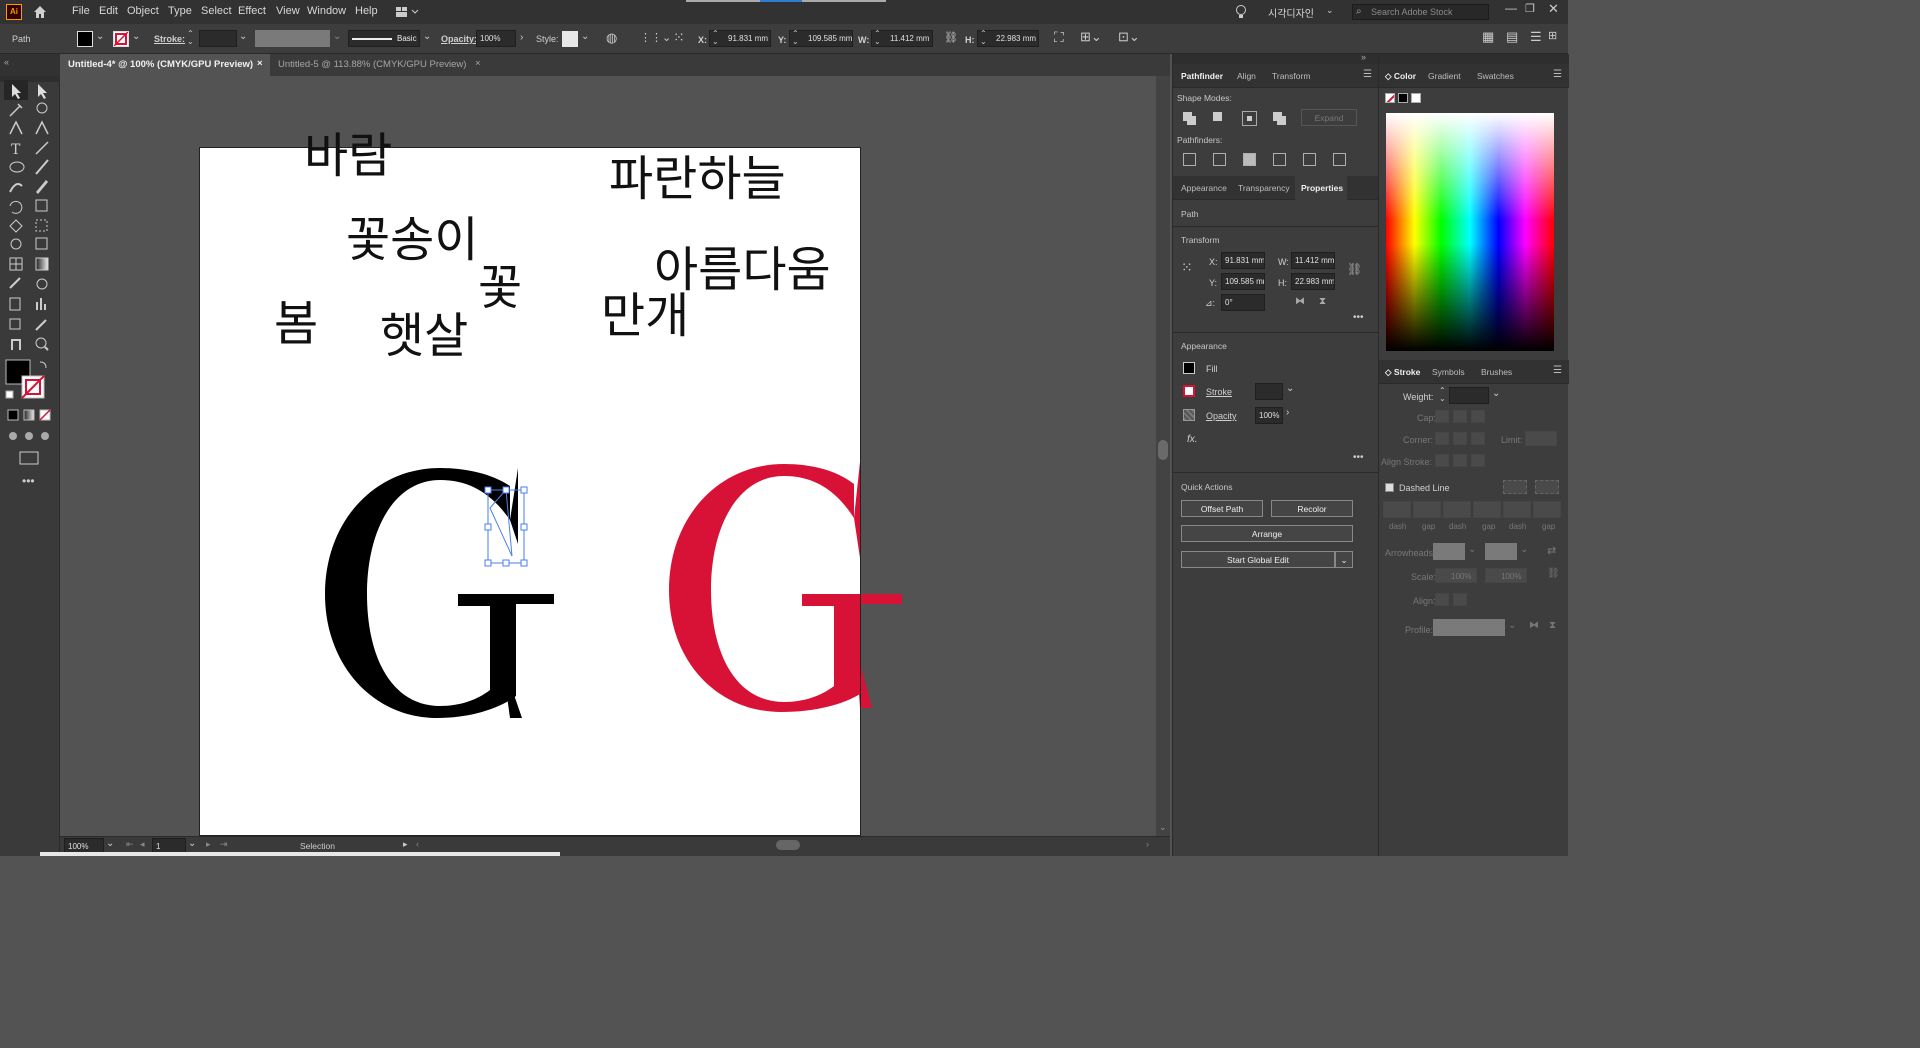 The image size is (1920, 1048). What do you see at coordinates (1291, 12) in the screenshot?
I see `workspace-switcher: 시각디자인` at bounding box center [1291, 12].